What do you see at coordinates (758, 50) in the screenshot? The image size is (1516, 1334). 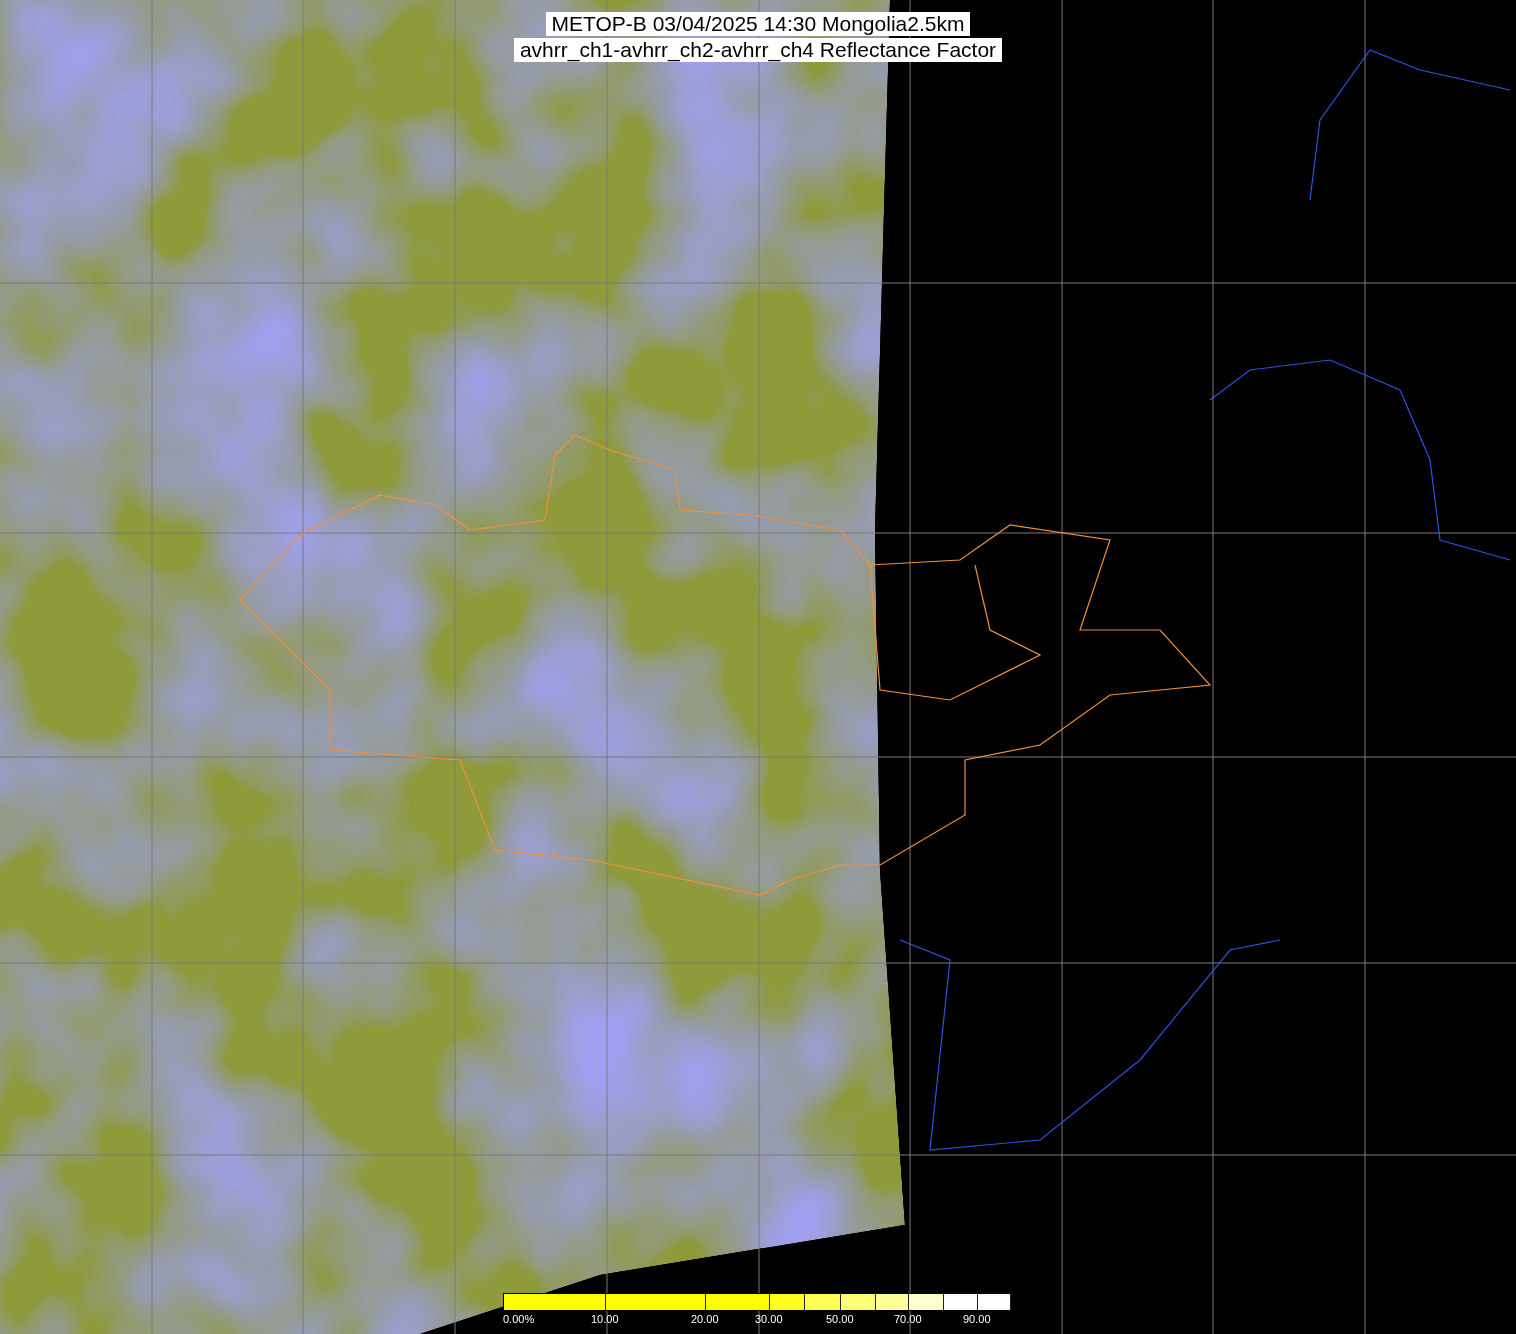 I see `map-title: avhrr_ch1-avhrr_ch2-avhrr_ch4 Reflectance Factor` at bounding box center [758, 50].